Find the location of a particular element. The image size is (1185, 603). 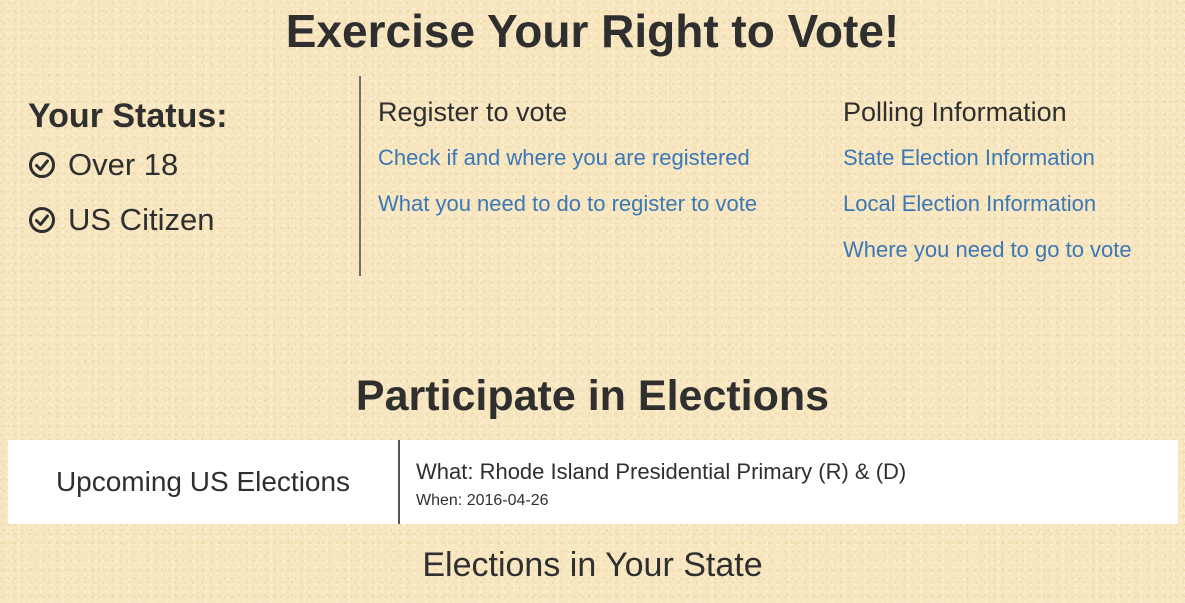

how-to-register-link: What you need to do to register to vote is located at coordinates (567, 204).